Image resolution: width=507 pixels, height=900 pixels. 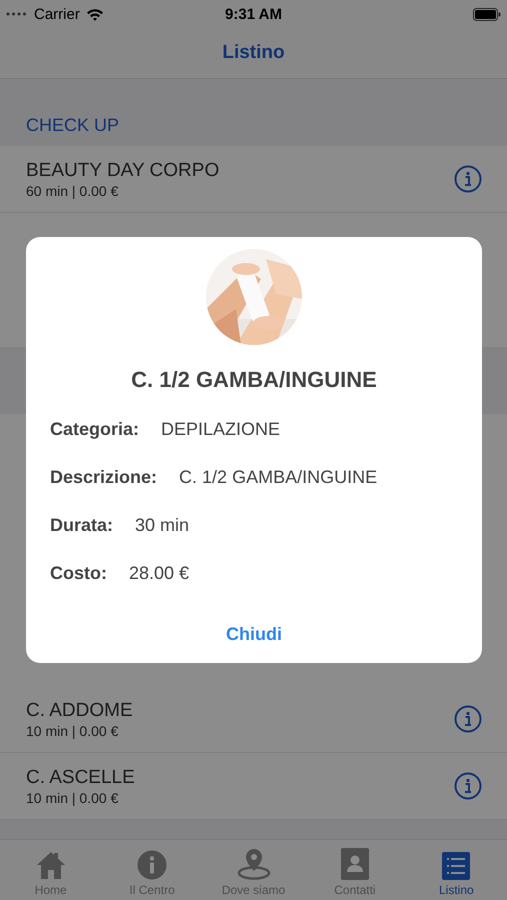 I want to click on page-title: Listino, so click(x=253, y=53).